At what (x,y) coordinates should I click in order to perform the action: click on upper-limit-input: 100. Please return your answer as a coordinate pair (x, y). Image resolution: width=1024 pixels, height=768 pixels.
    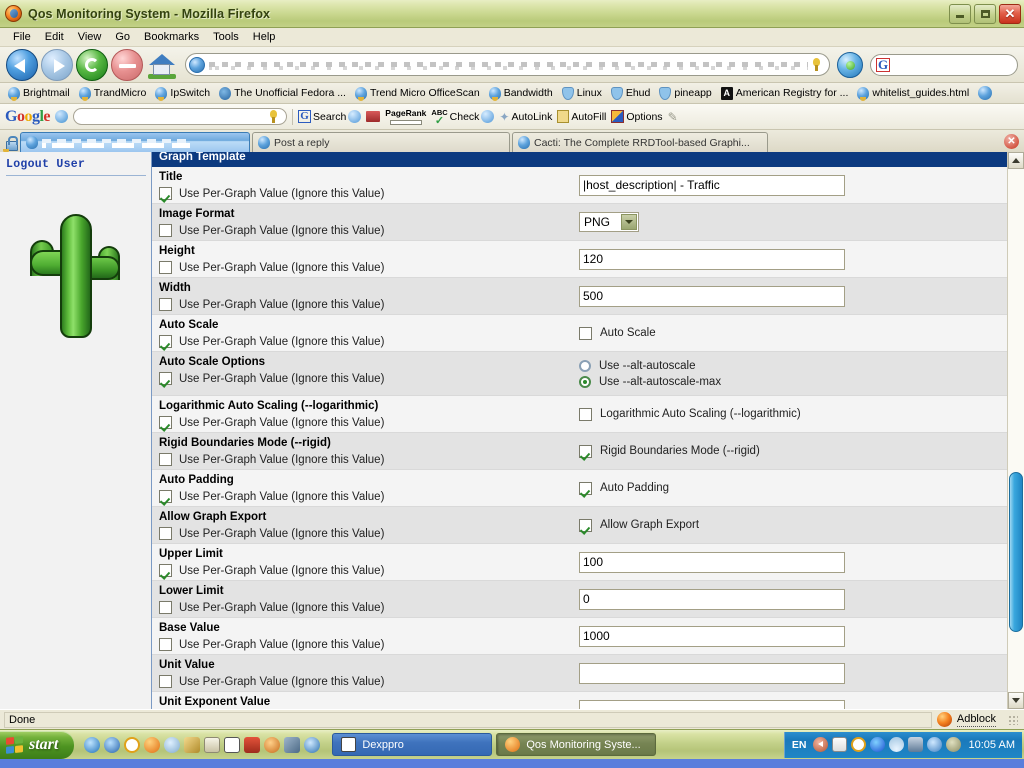
    Looking at the image, I should click on (712, 562).